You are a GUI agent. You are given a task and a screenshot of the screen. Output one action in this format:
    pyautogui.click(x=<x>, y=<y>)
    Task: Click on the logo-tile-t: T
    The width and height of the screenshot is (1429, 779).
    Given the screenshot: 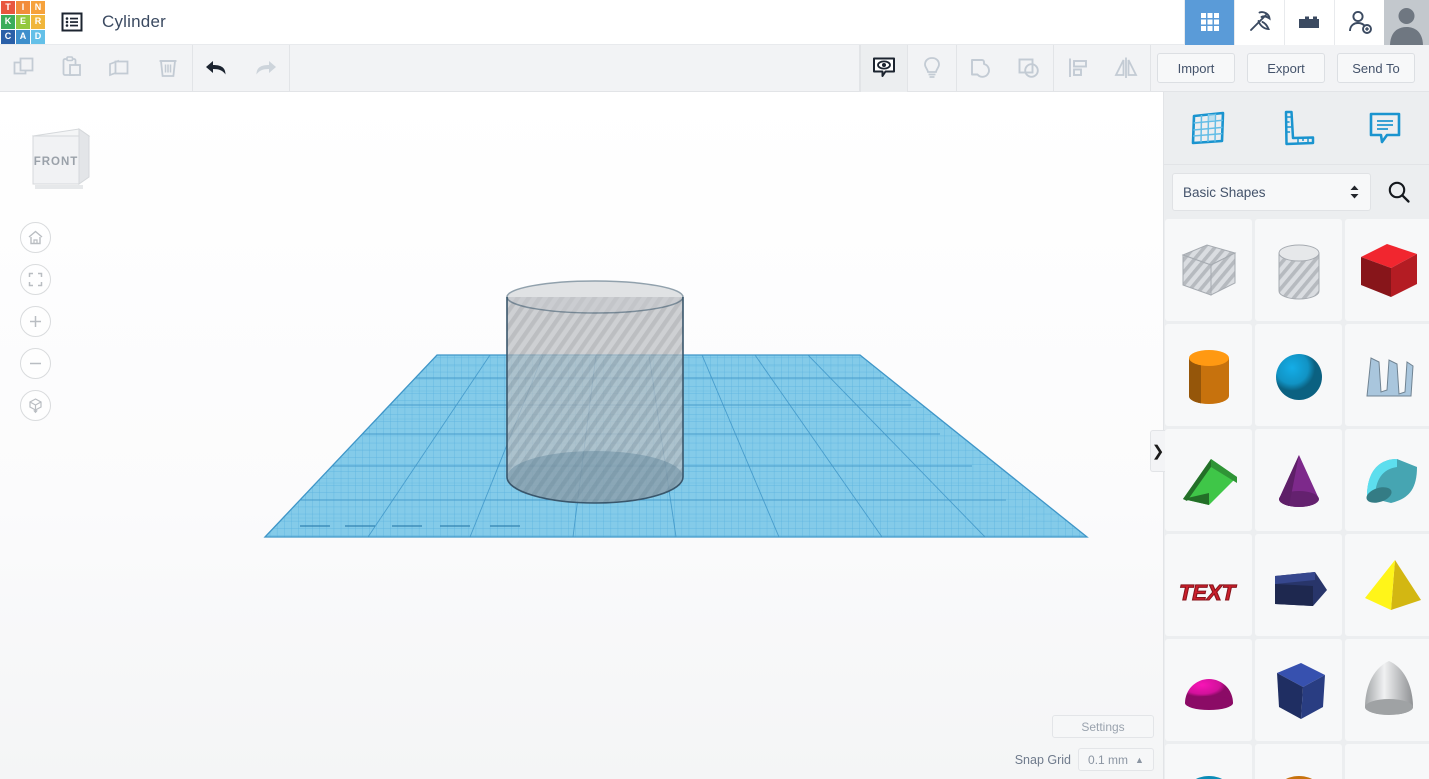 What is the action you would take?
    pyautogui.click(x=8, y=7)
    